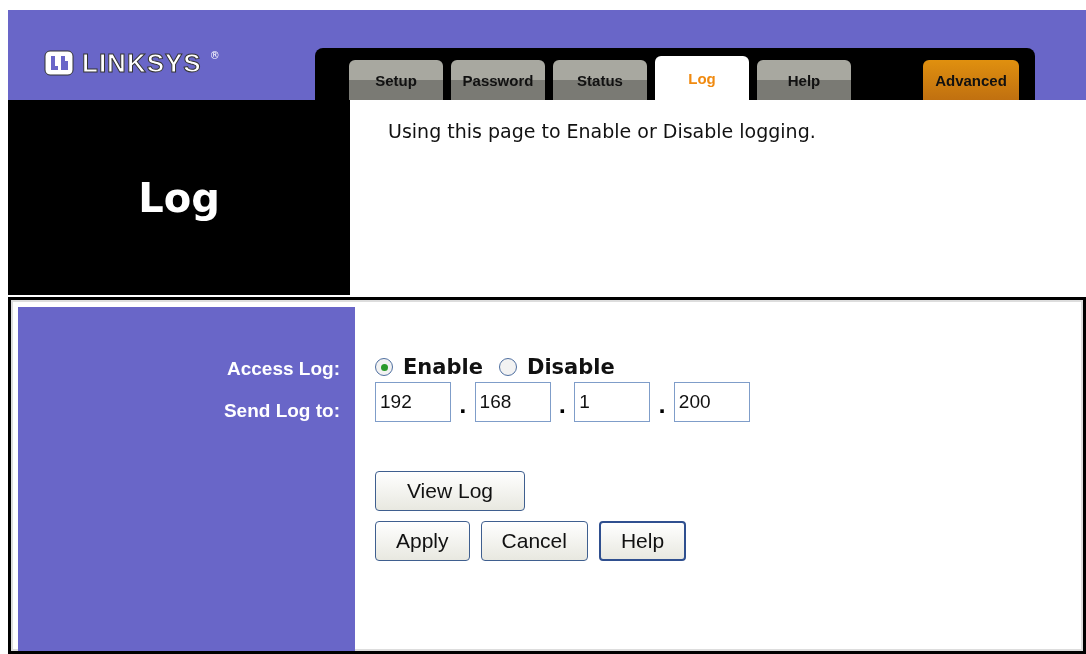 This screenshot has width=1086, height=654. What do you see at coordinates (602, 131) in the screenshot?
I see `page-description: Using this page to Enable or Disable logging.` at bounding box center [602, 131].